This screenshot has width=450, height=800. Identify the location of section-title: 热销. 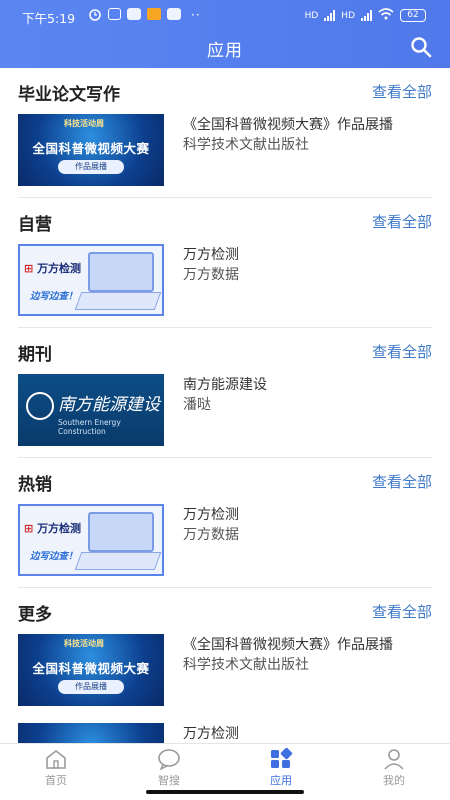
(35, 485).